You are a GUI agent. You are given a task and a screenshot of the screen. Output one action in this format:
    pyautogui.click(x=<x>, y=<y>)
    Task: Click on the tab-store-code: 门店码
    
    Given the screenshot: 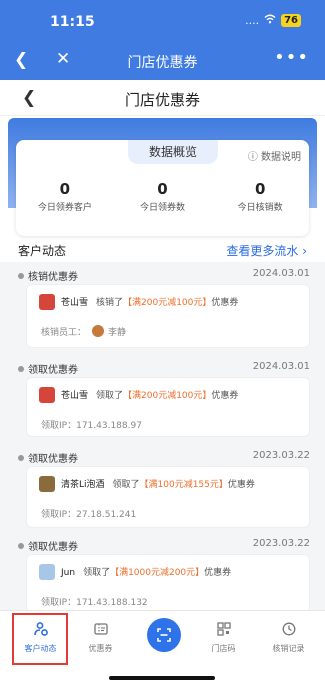 What is the action you would take?
    pyautogui.click(x=223, y=639)
    